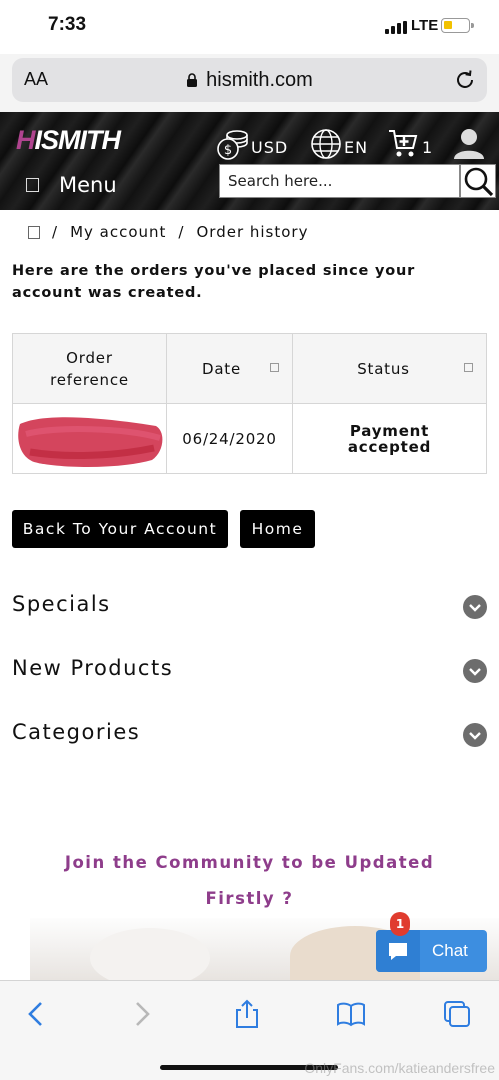 This screenshot has height=1080, width=499. I want to click on logo-accent: H, so click(25, 140).